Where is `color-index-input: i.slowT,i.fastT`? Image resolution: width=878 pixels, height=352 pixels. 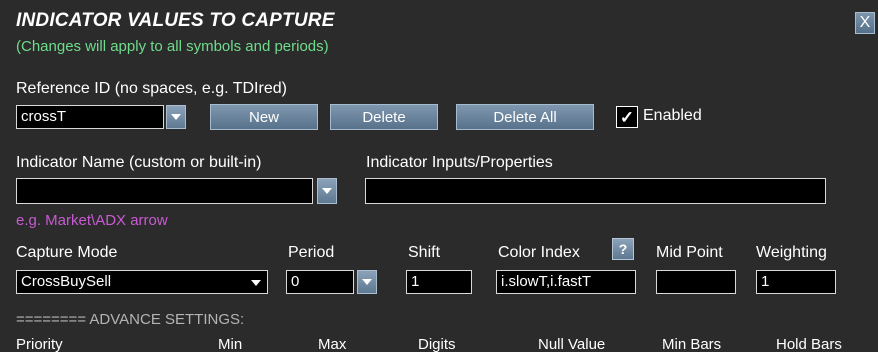
color-index-input: i.slowT,i.fastT is located at coordinates (566, 282).